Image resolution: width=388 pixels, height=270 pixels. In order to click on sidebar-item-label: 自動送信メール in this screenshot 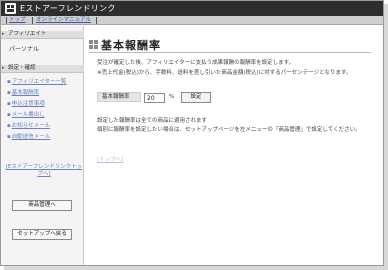, I will do `click(31, 137)`.